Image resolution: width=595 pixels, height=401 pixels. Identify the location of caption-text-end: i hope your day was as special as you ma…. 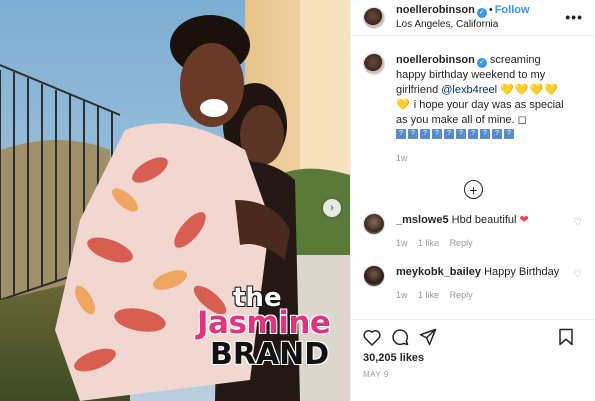
(480, 112).